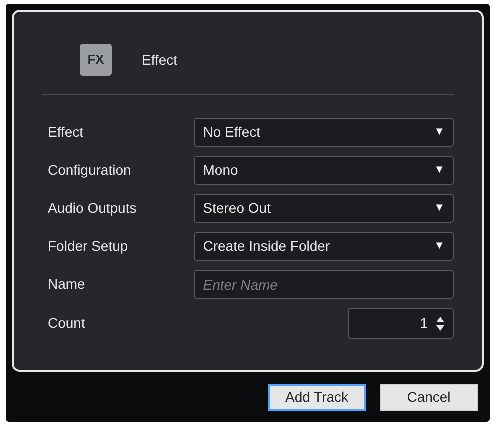  What do you see at coordinates (317, 397) in the screenshot?
I see `dialog-button: Add Track` at bounding box center [317, 397].